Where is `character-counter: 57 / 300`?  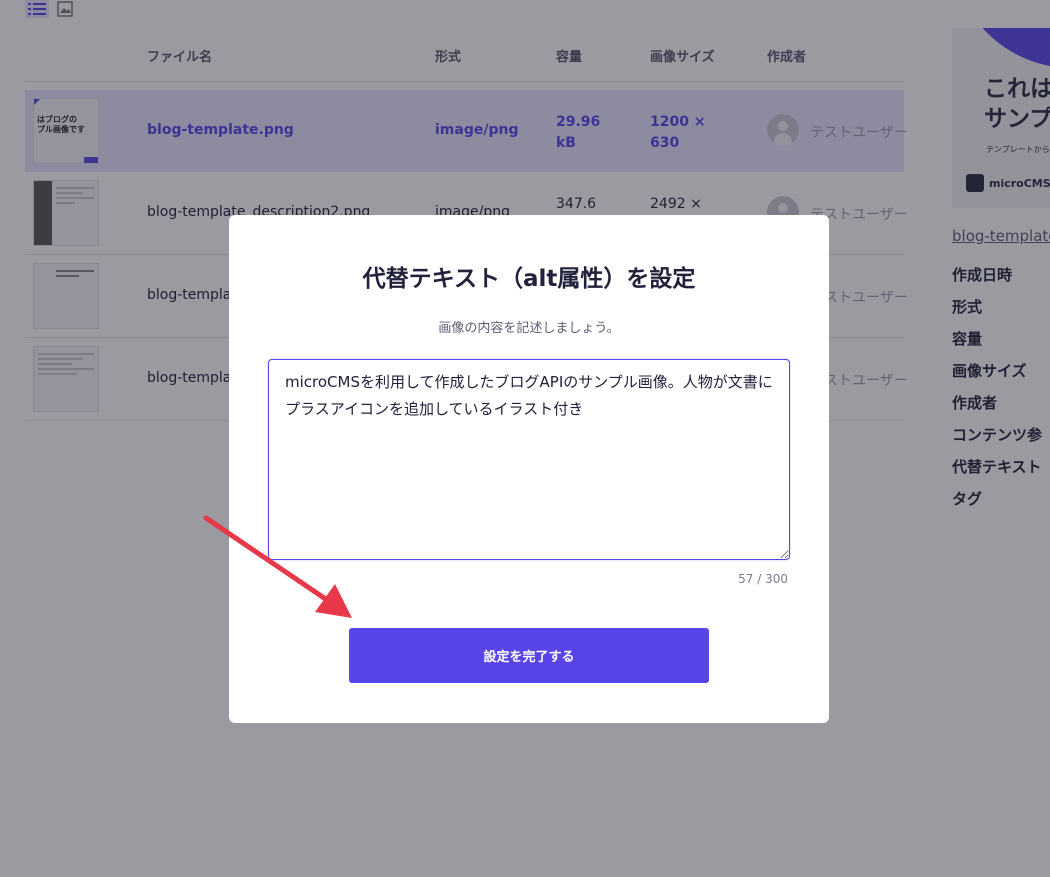 character-counter: 57 / 300 is located at coordinates (763, 579).